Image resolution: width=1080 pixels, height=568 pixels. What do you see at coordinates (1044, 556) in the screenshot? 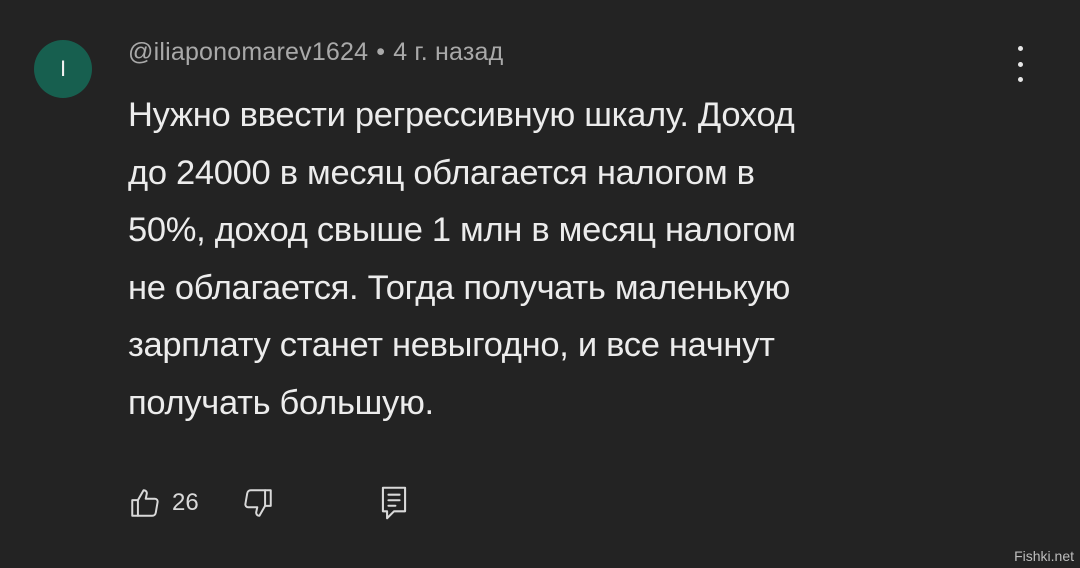
I see `watermark: Fishki.net` at bounding box center [1044, 556].